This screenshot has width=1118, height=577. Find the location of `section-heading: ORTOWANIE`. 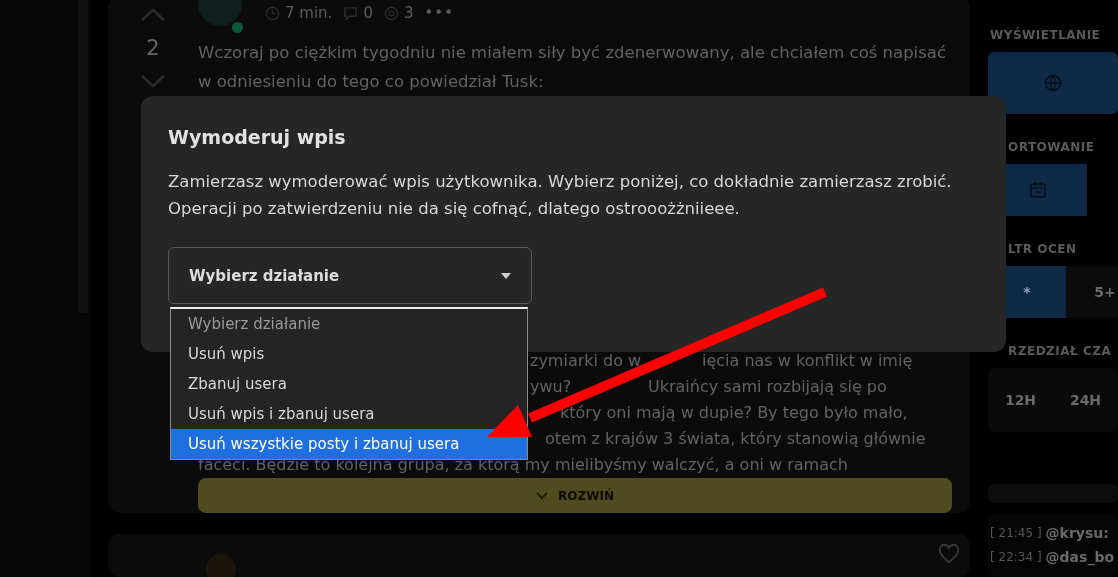

section-heading: ORTOWANIE is located at coordinates (1052, 147).